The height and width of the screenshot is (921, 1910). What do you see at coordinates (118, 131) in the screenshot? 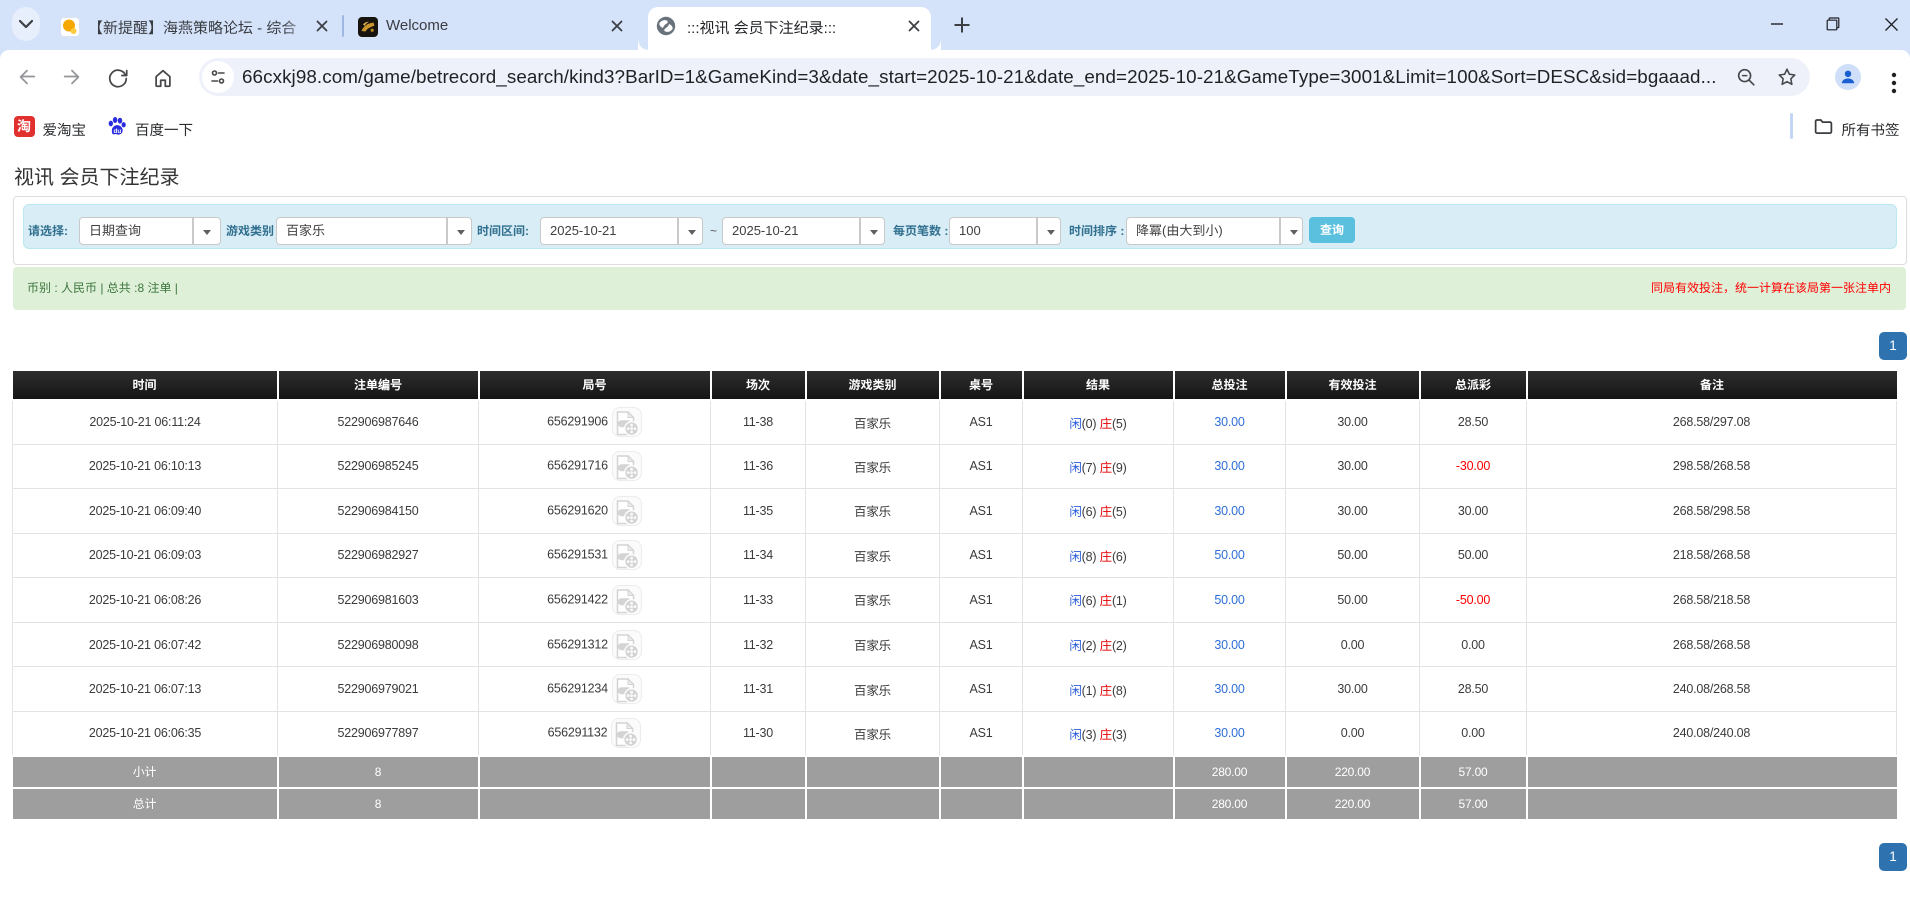
I see `svg-text: du` at bounding box center [118, 131].